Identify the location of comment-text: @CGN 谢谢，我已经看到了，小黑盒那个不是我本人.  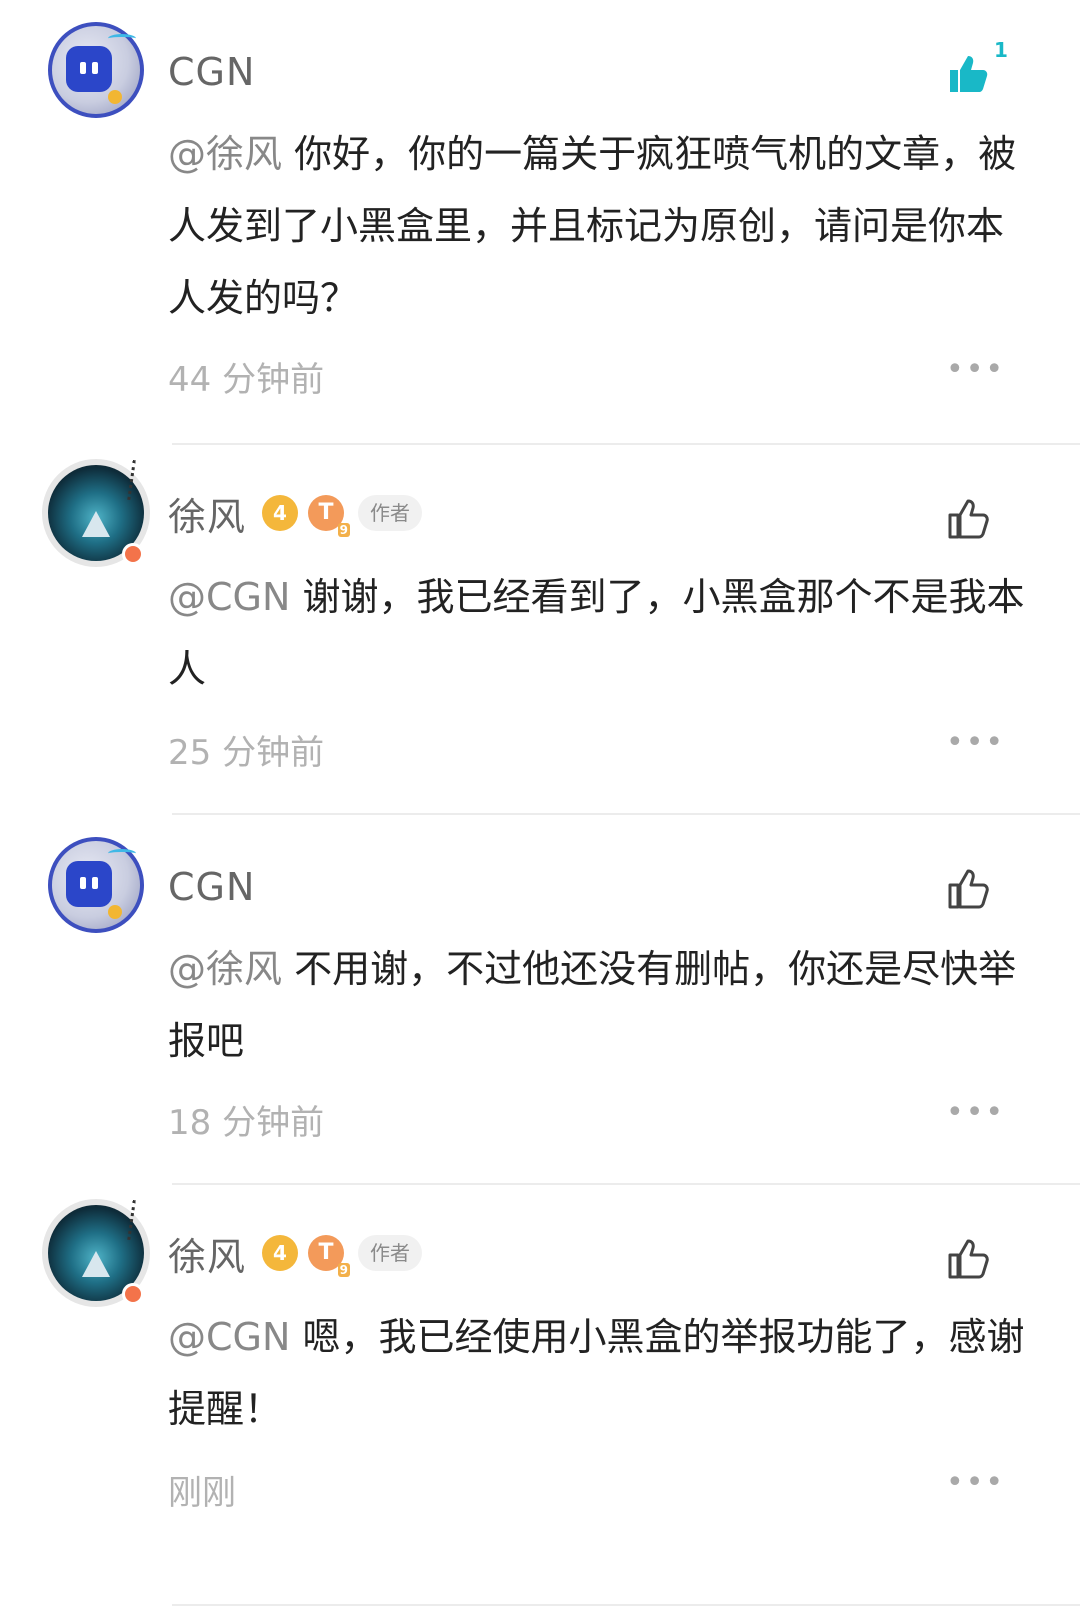
(598, 633).